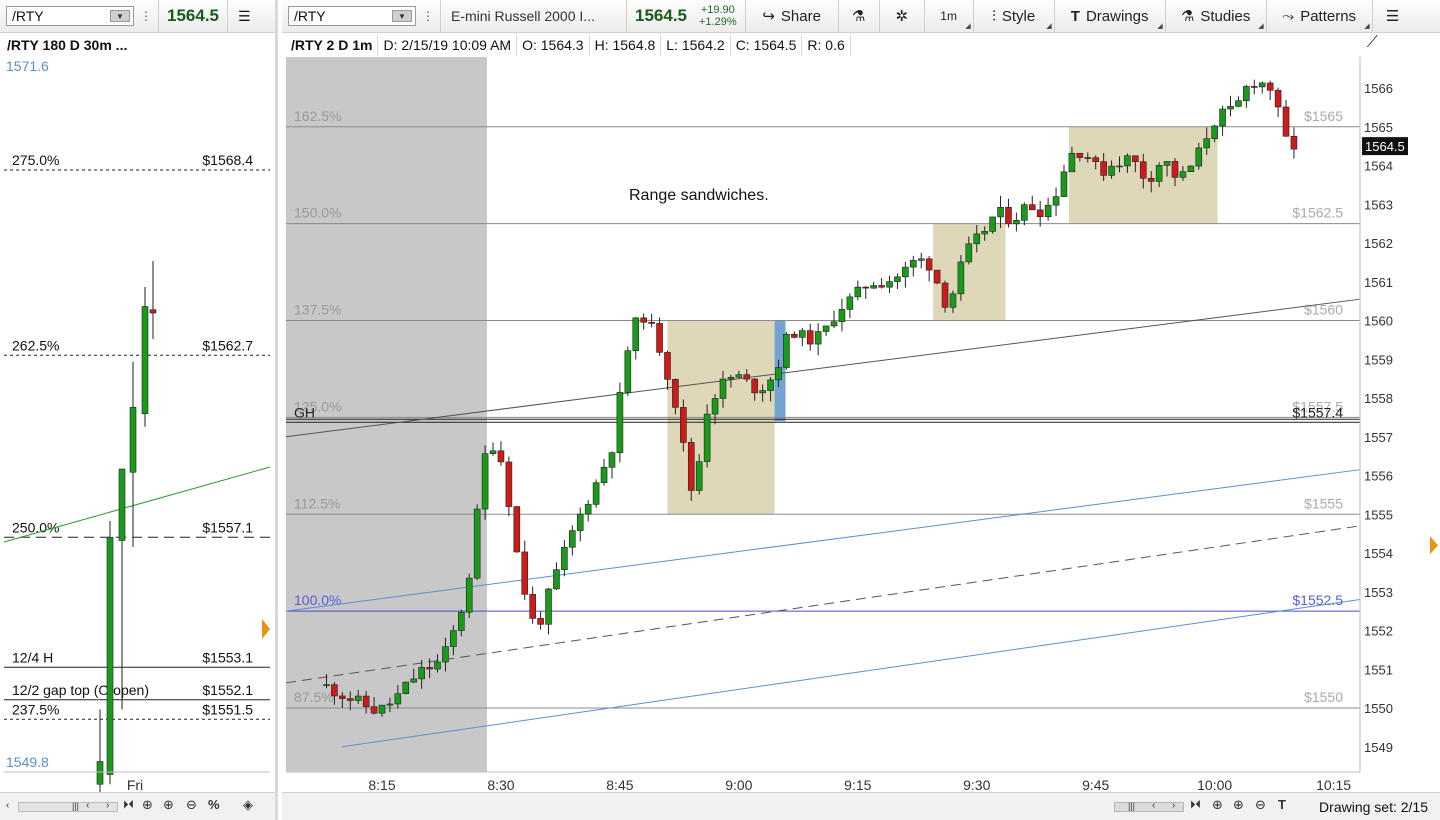 This screenshot has width=1440, height=820. I want to click on price-tick-label: 1556, so click(1378, 476).